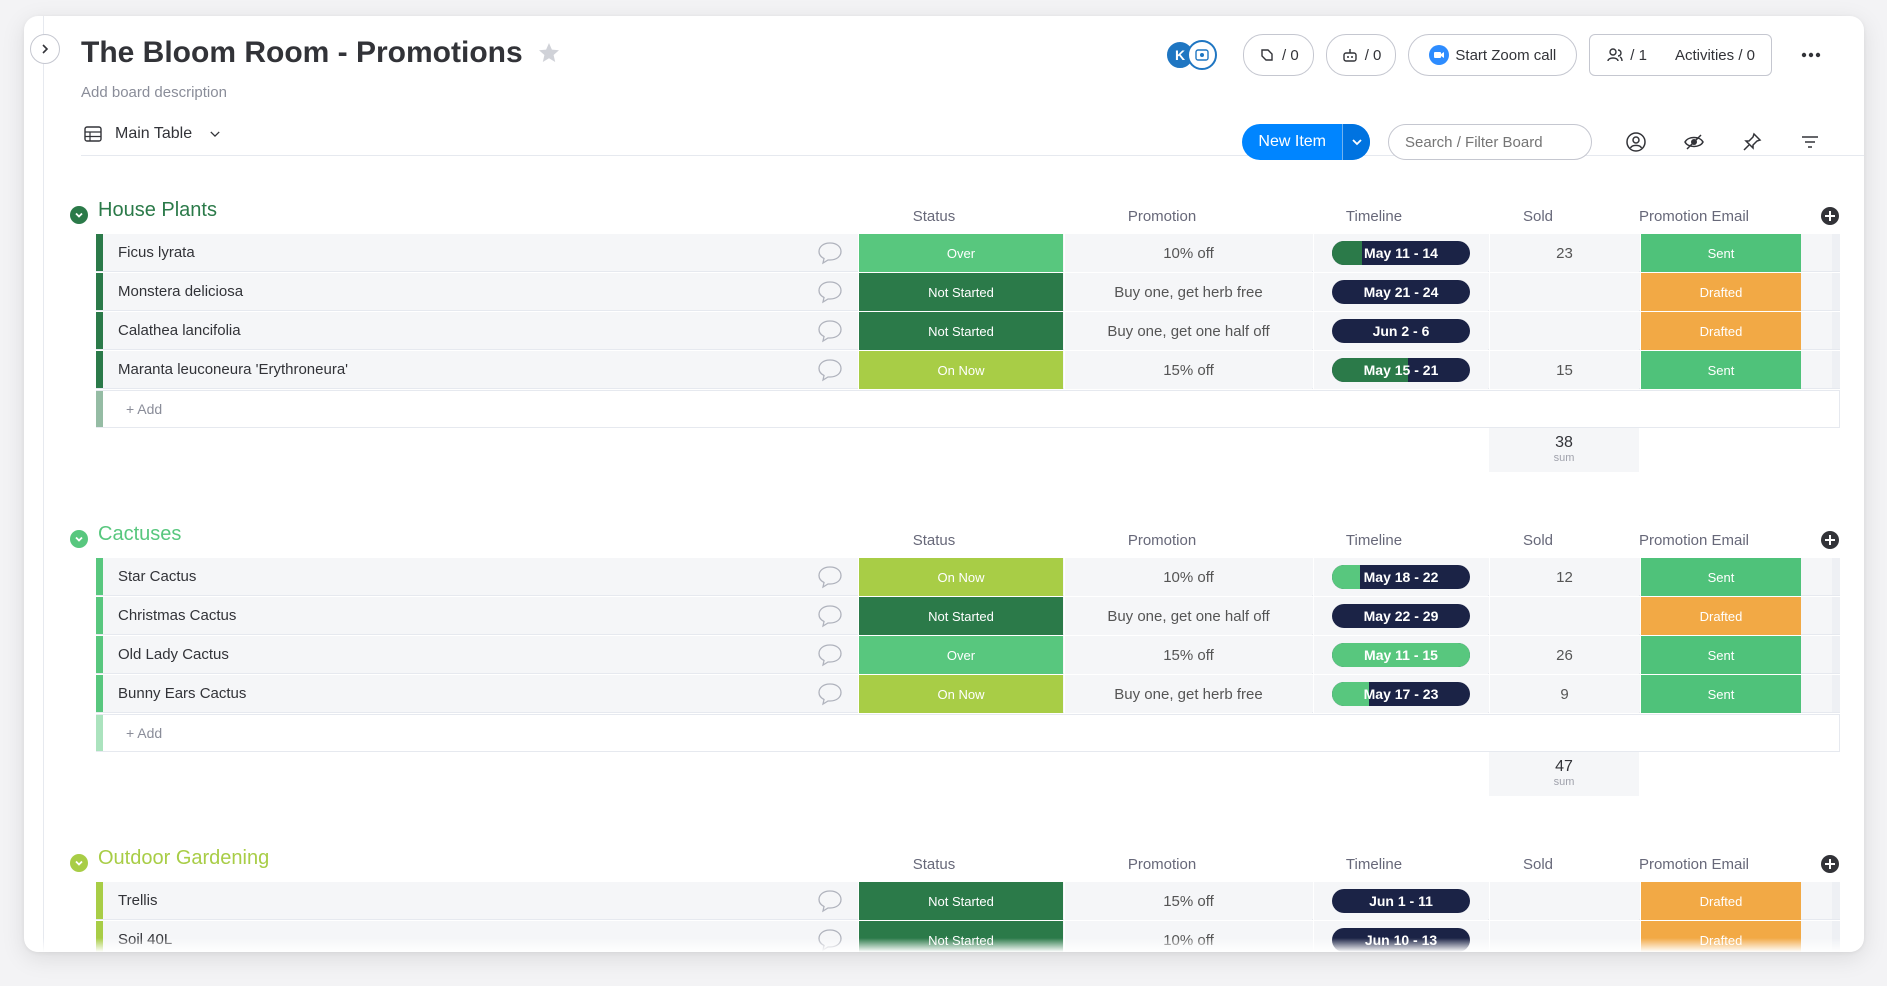  What do you see at coordinates (139, 534) in the screenshot?
I see `group-title: Cactuses` at bounding box center [139, 534].